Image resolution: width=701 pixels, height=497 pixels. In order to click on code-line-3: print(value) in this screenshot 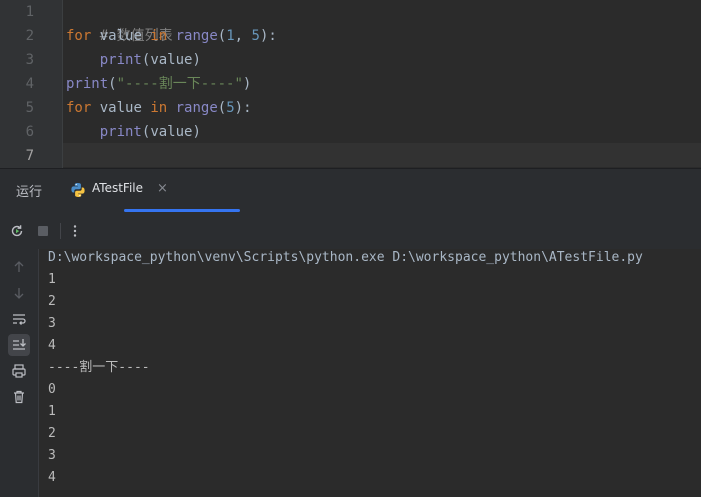, I will do `click(133, 60)`.